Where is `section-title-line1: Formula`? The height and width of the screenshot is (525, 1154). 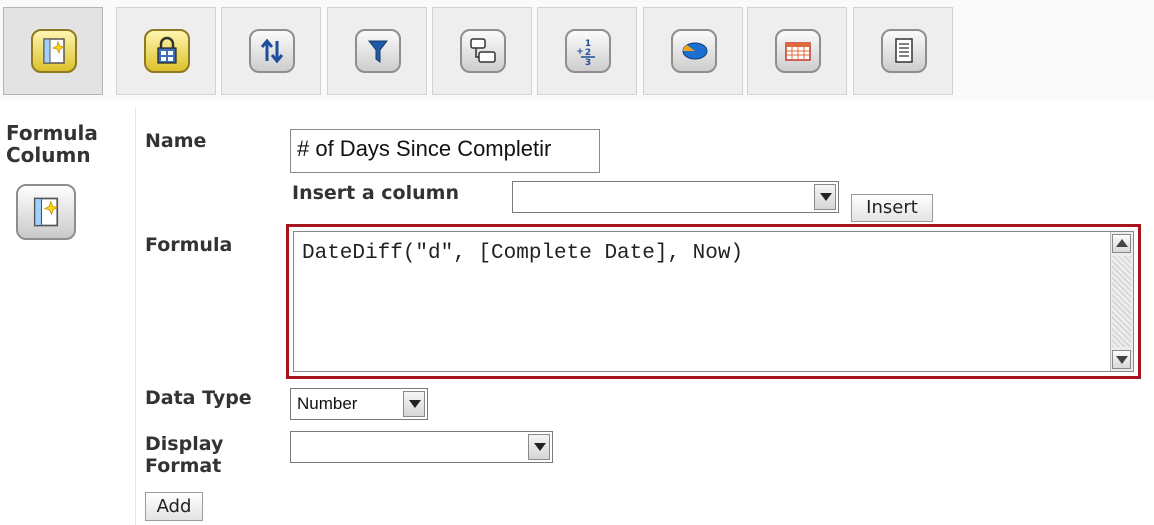
section-title-line1: Formula is located at coordinates (52, 133).